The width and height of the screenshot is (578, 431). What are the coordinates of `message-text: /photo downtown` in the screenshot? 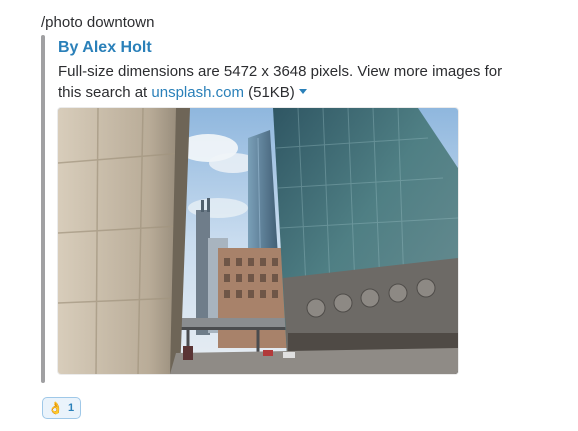 It's located at (98, 22).